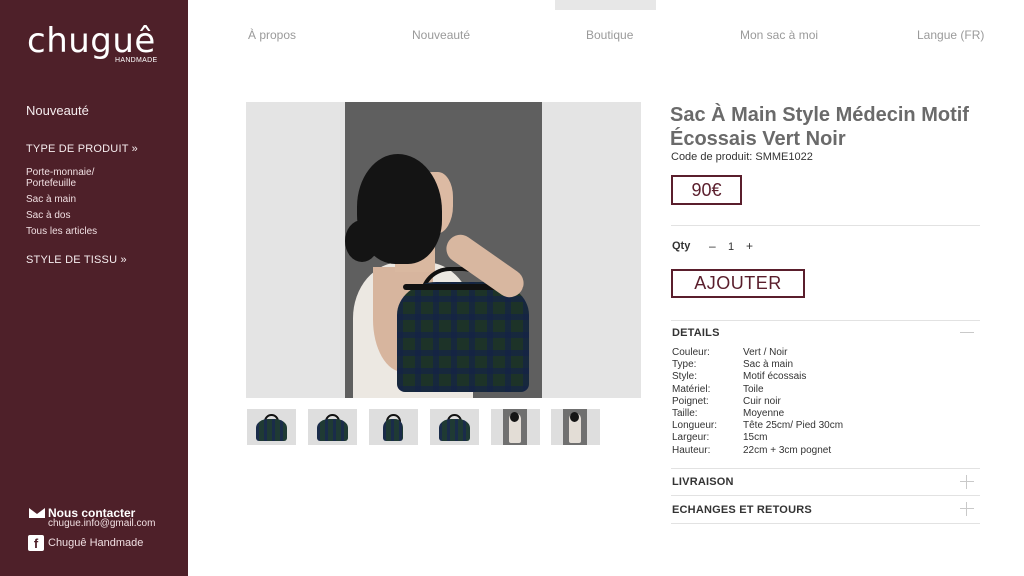 This screenshot has height=576, width=1024. I want to click on nav-shop: Boutique, so click(609, 35).